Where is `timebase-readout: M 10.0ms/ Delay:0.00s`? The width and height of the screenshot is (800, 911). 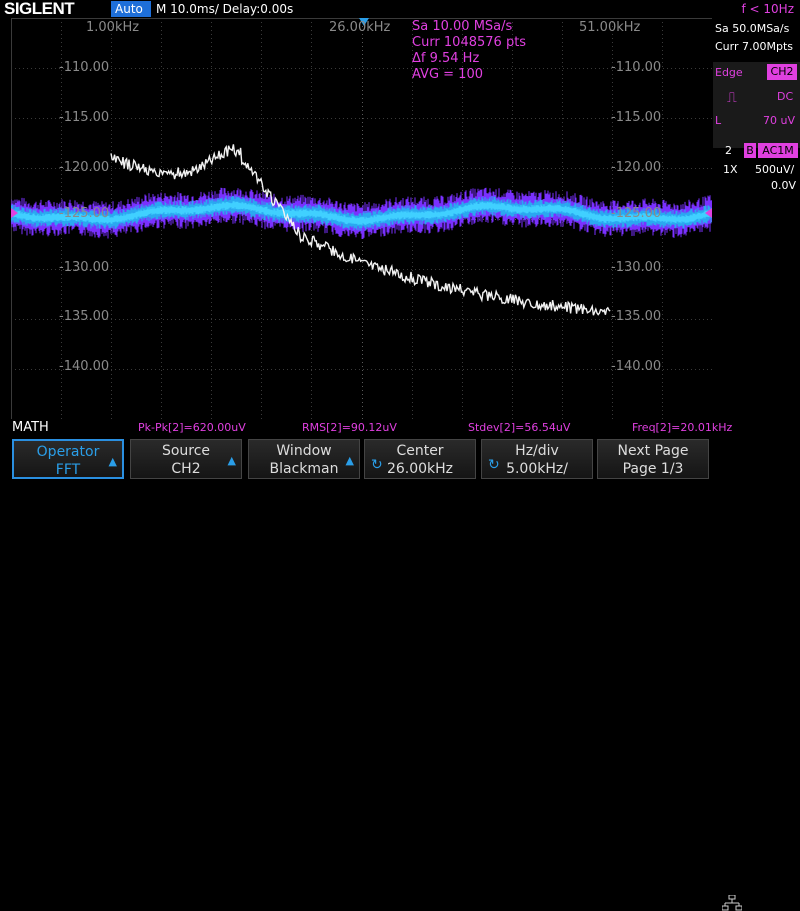
timebase-readout: M 10.0ms/ Delay:0.00s is located at coordinates (224, 9).